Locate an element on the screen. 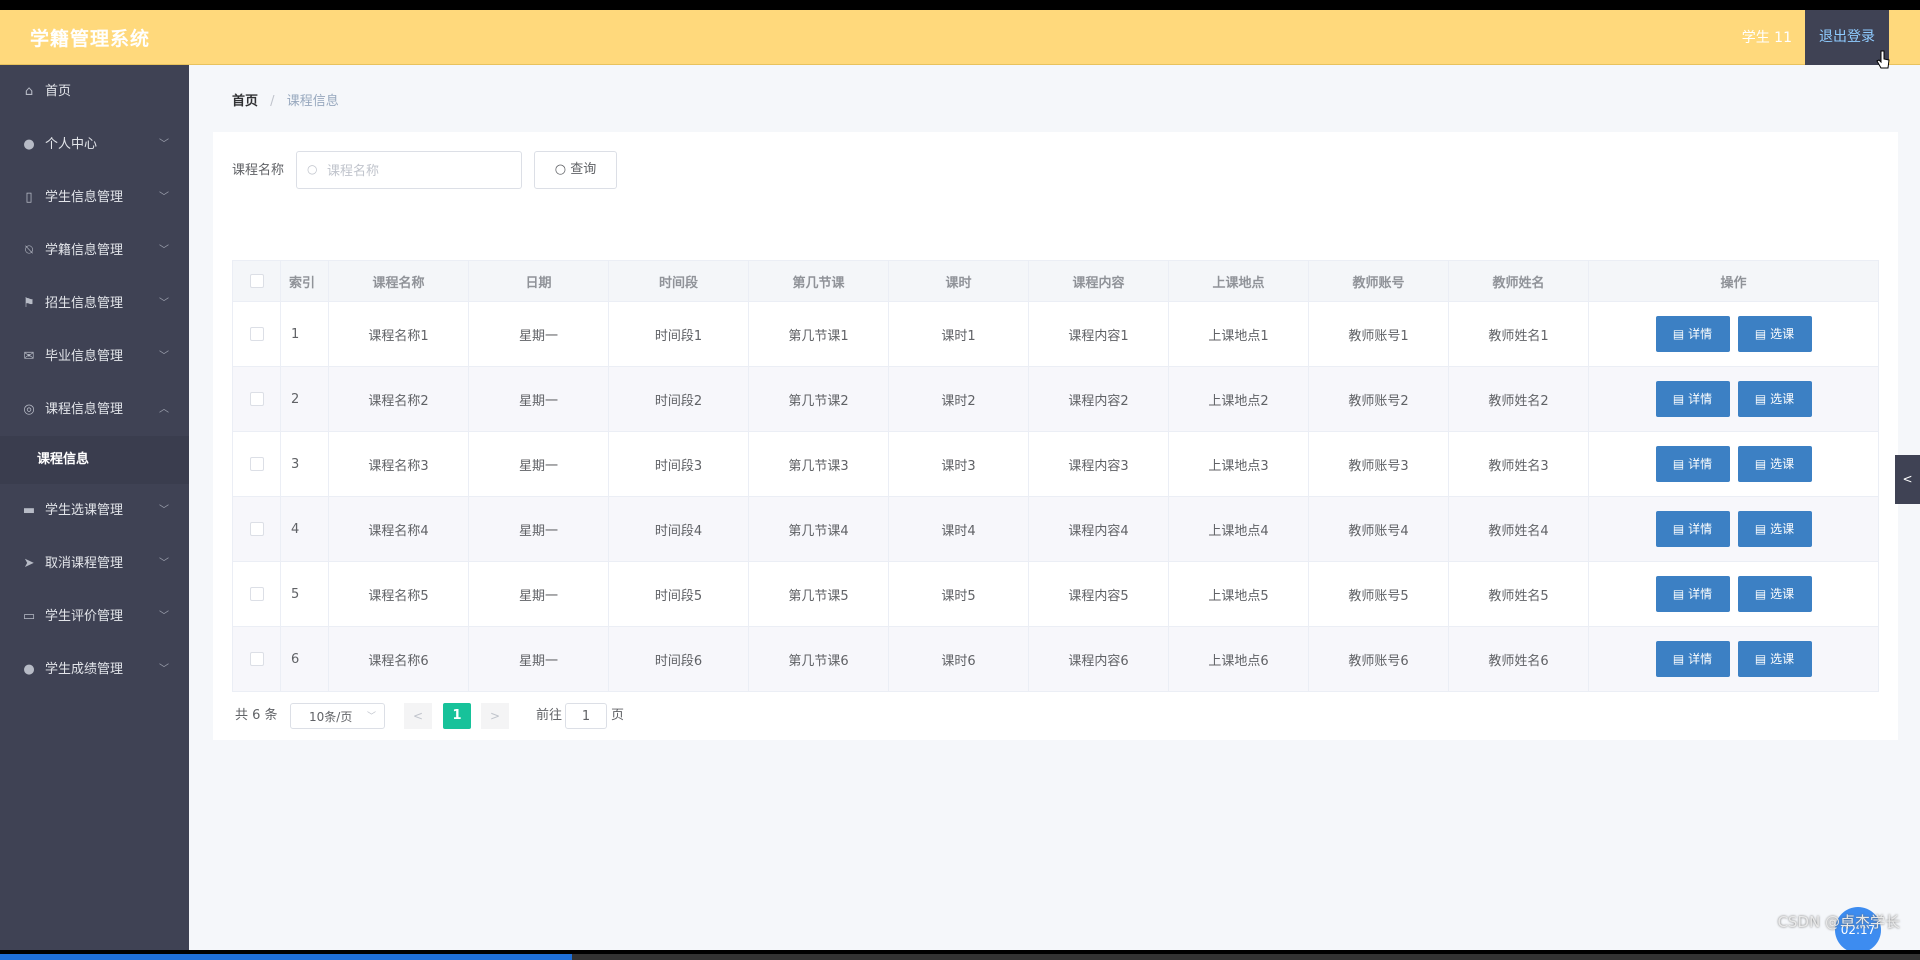 Image resolution: width=1920 pixels, height=960 pixels. sidebar-item-label: 学生选课管理 is located at coordinates (84, 510).